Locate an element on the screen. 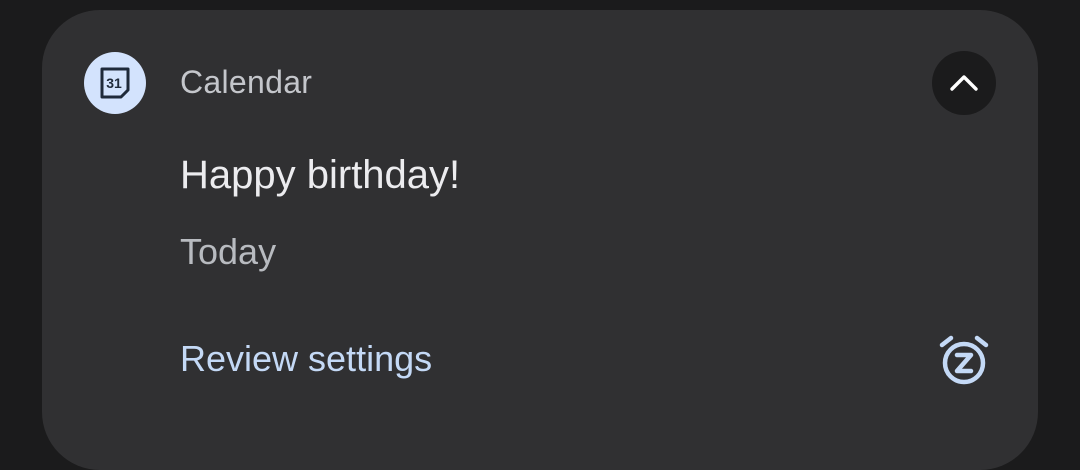  calendar-31-icon: 31 is located at coordinates (115, 83).